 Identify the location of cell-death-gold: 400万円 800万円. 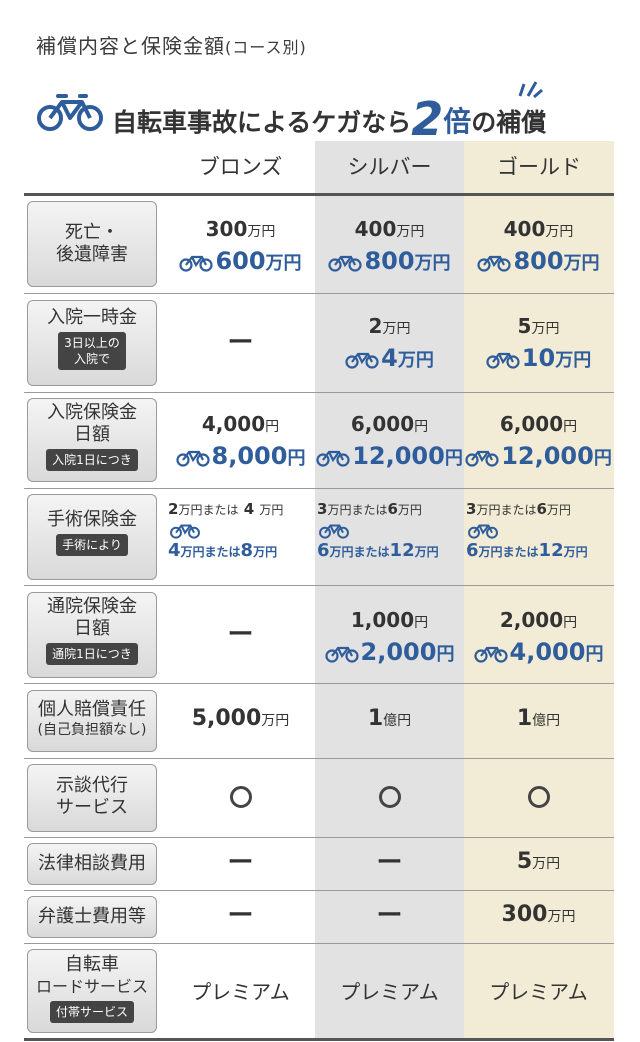
(538, 247).